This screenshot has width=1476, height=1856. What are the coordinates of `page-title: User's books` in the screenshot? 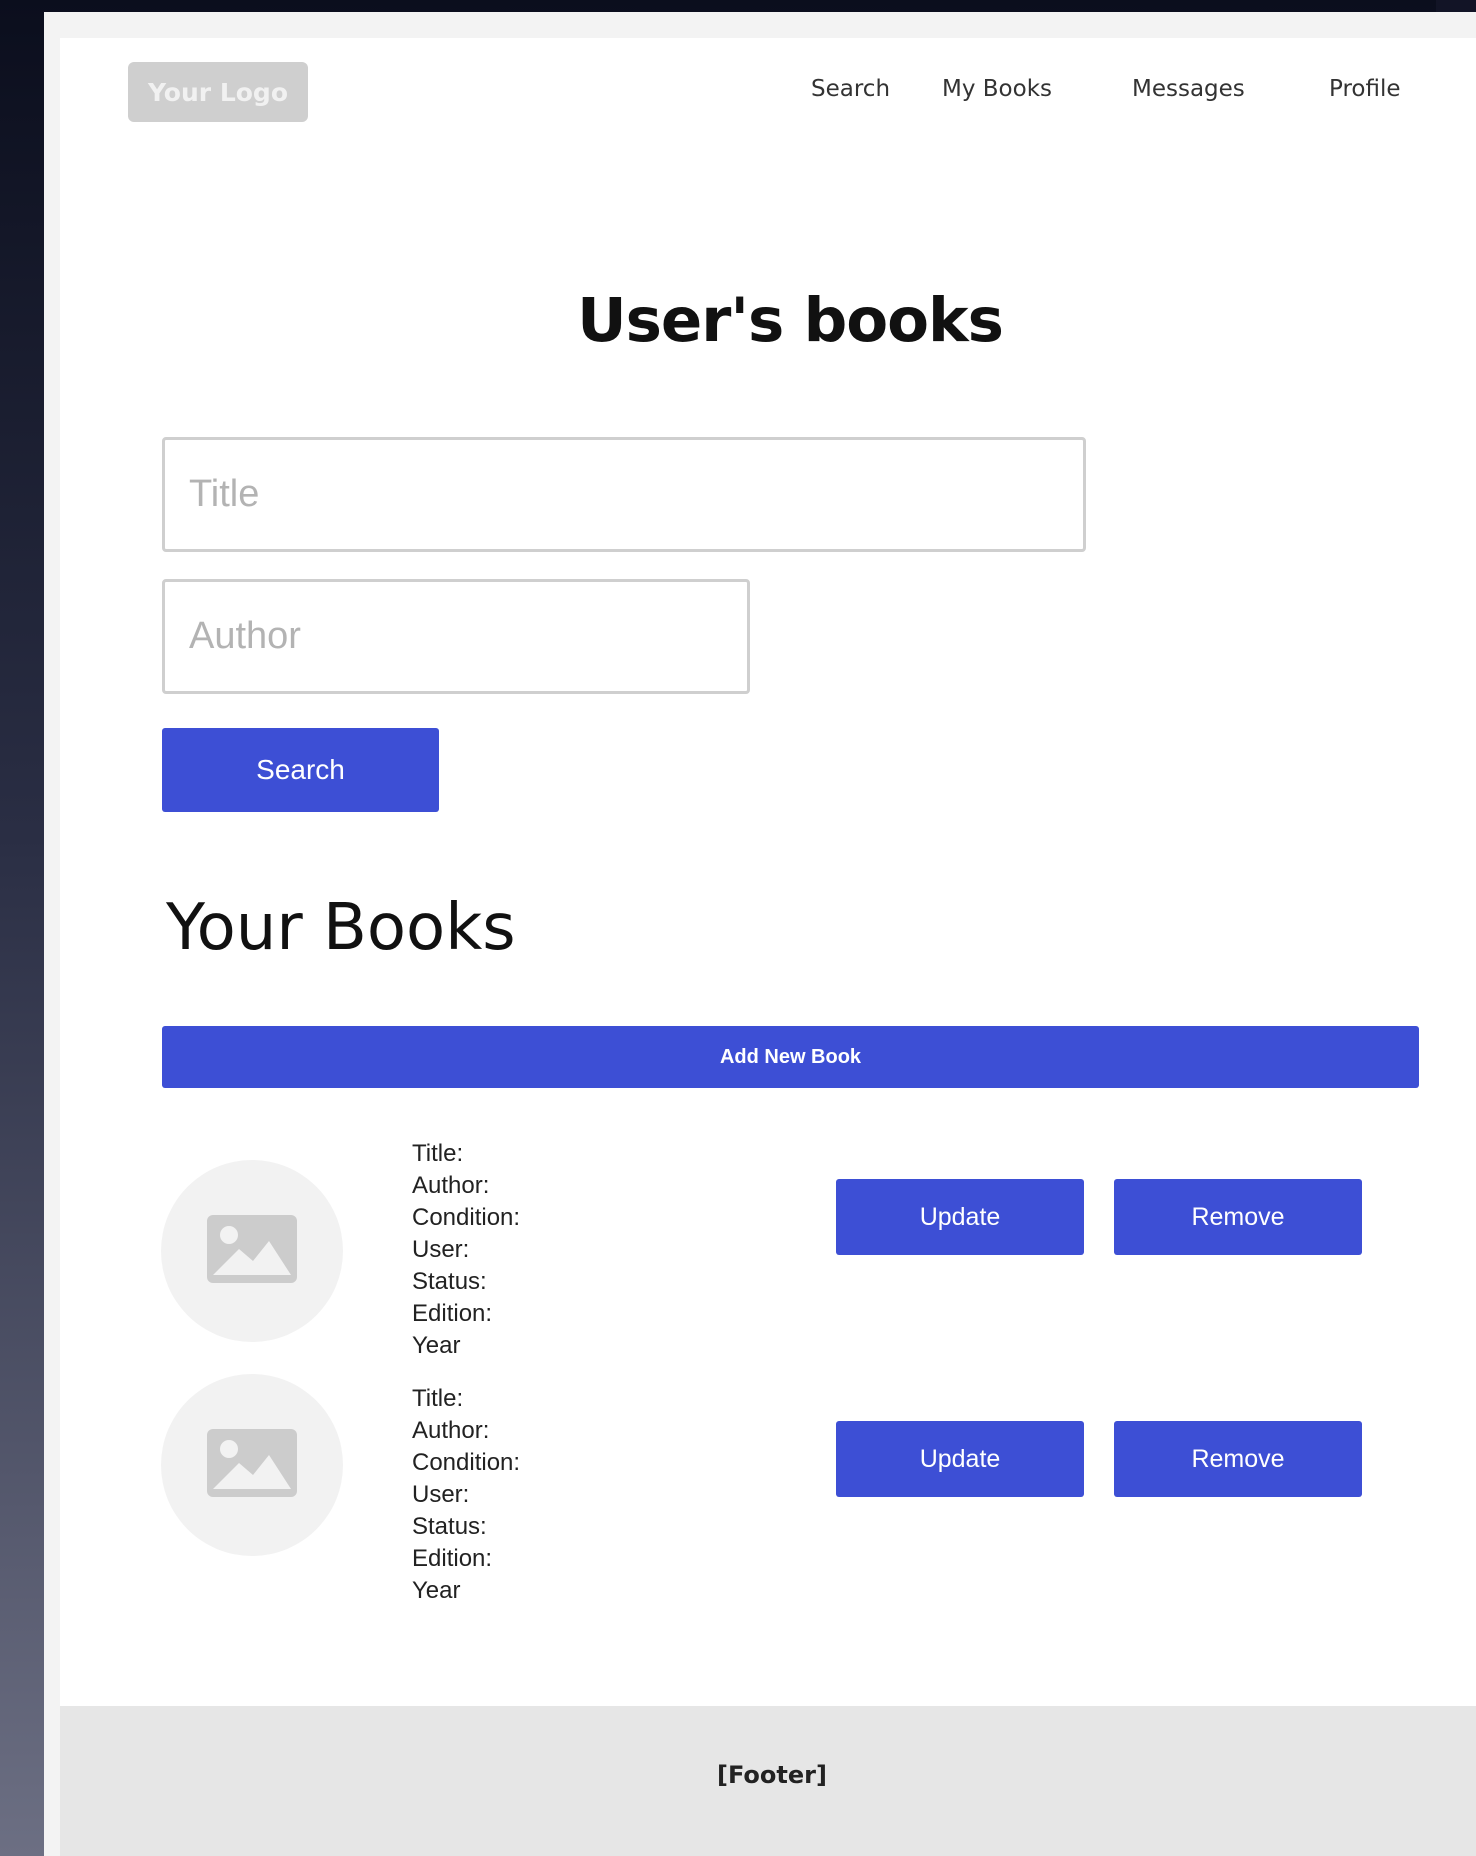 It's located at (790, 320).